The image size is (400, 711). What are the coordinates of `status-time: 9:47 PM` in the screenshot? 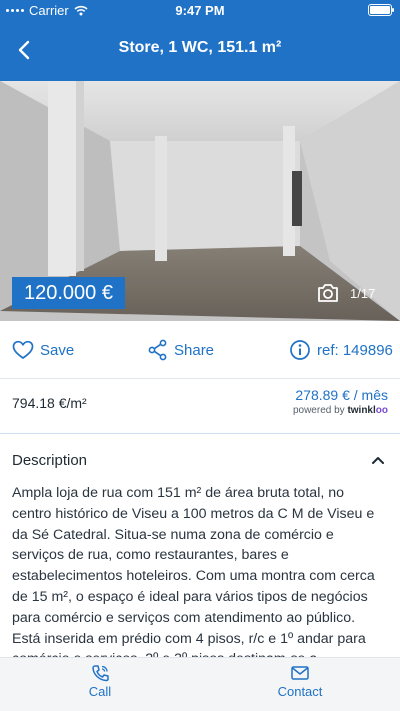 It's located at (200, 10).